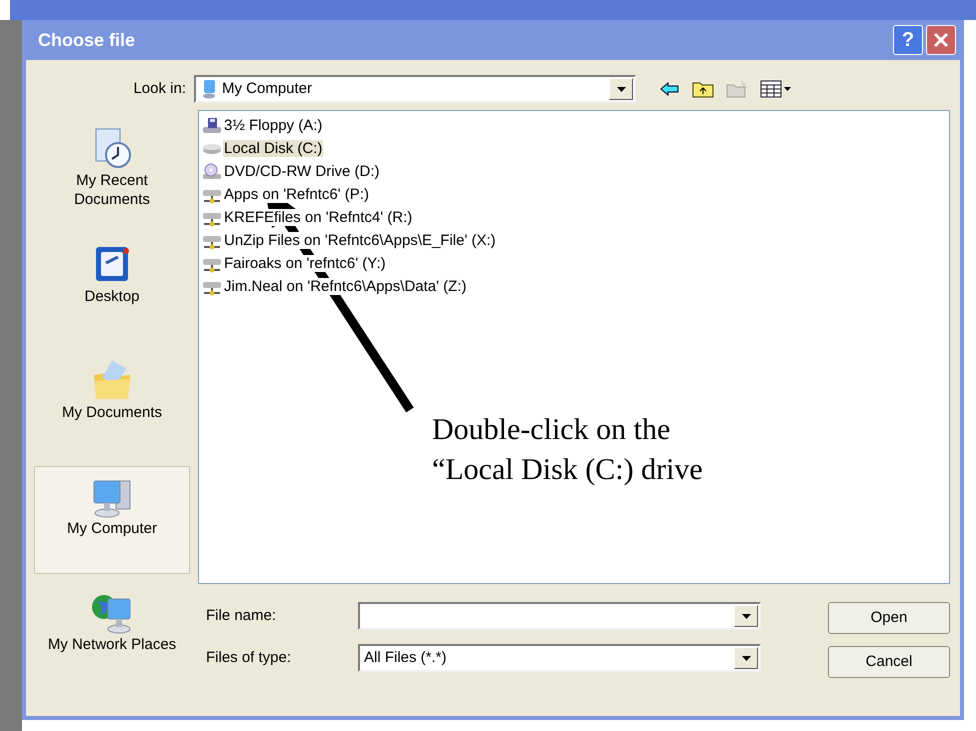 This screenshot has width=976, height=731. I want to click on folder-up-icon, so click(703, 89).